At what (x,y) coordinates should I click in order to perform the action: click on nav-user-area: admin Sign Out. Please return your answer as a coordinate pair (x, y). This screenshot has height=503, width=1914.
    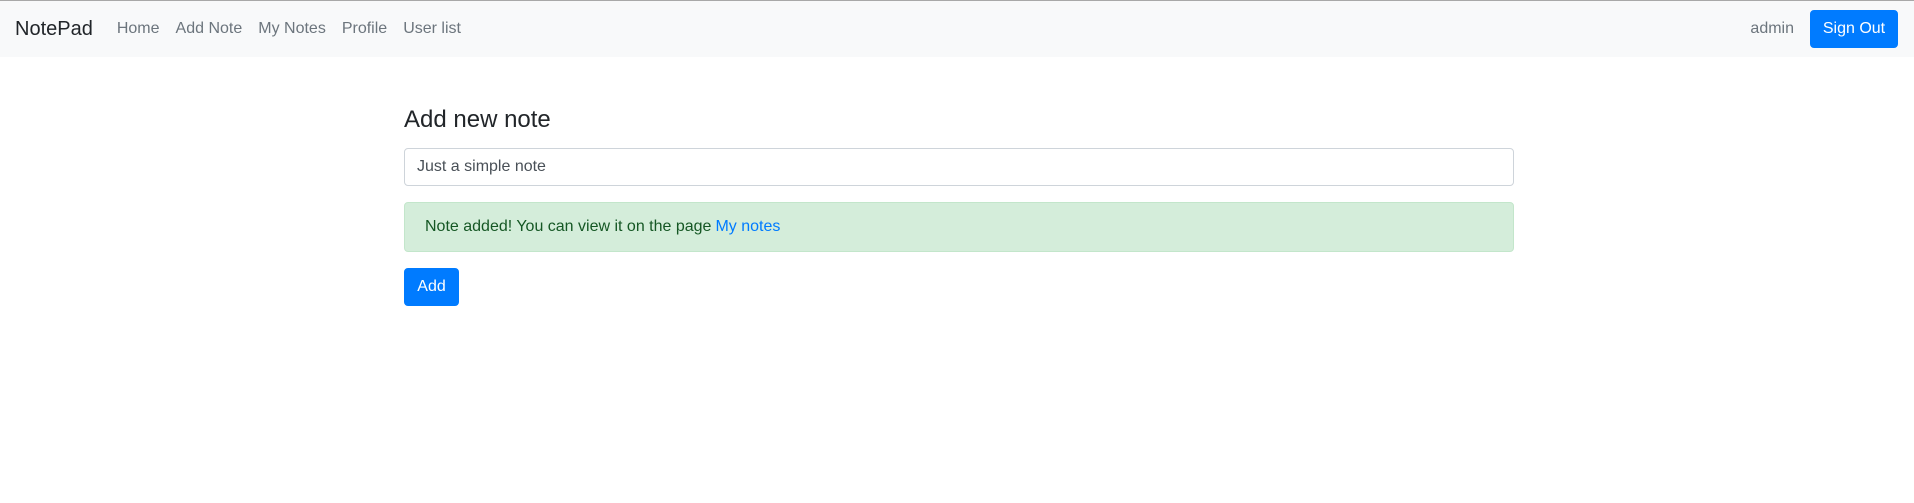
    Looking at the image, I should click on (1824, 29).